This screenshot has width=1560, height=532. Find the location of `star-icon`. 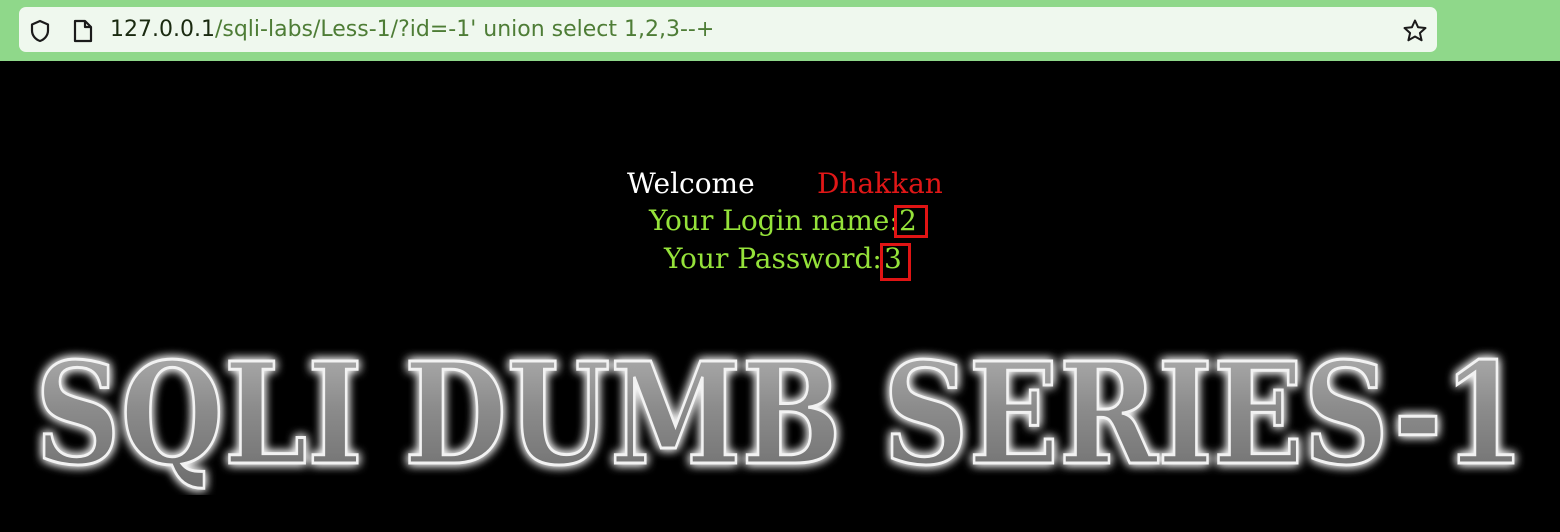

star-icon is located at coordinates (1415, 31).